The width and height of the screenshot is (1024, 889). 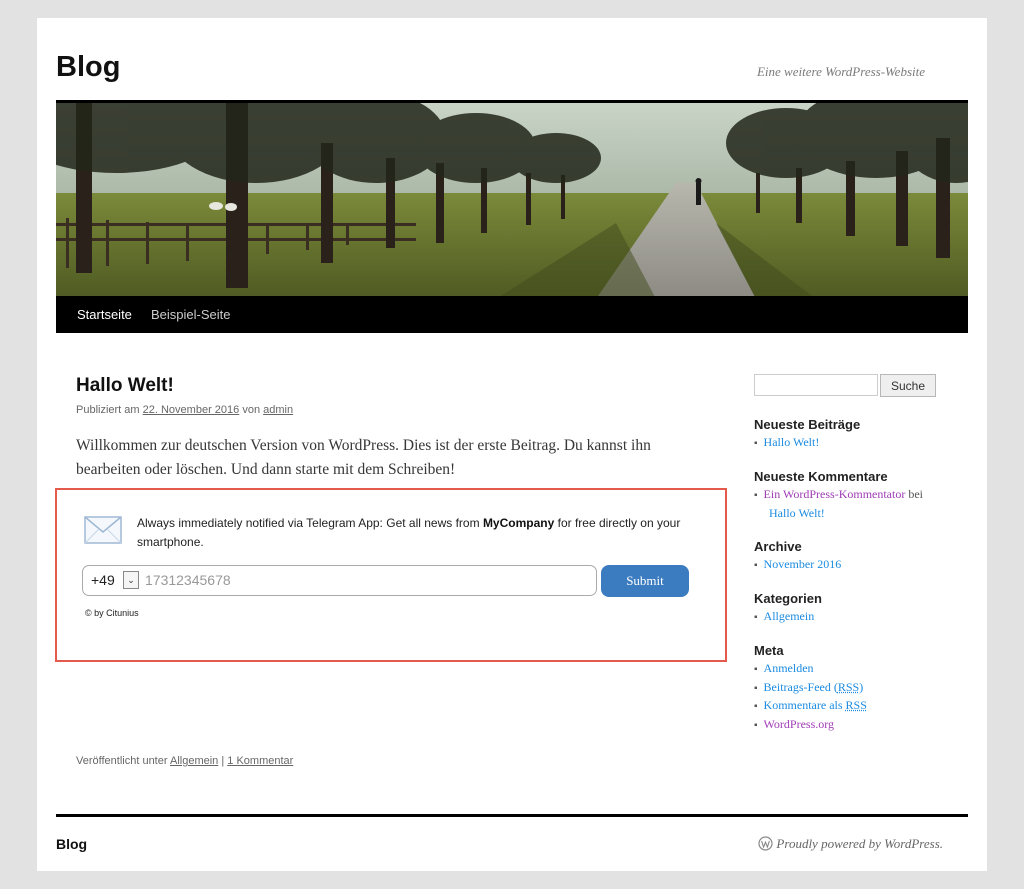 I want to click on post-footer-prefix: Veröffentlicht unter, so click(x=123, y=761).